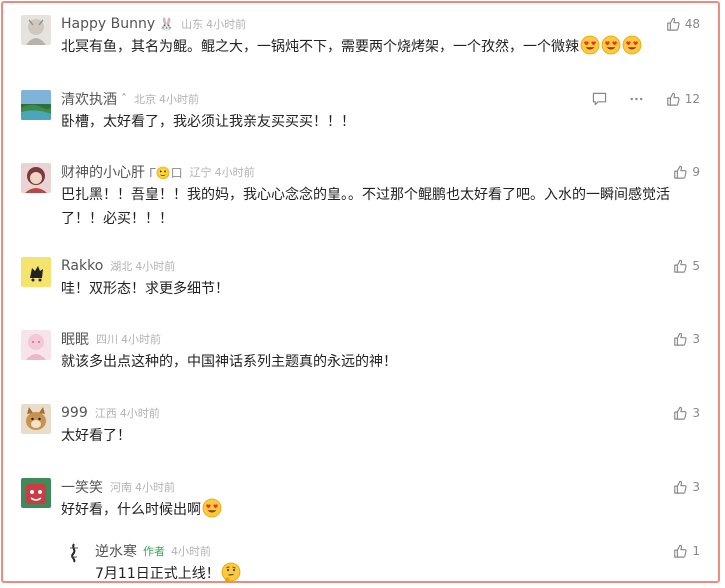  Describe the element at coordinates (360, 501) in the screenshot. I see `comment-item: 一笑笑 河南 4小时前 3 好好看，什么时候出啊` at that location.